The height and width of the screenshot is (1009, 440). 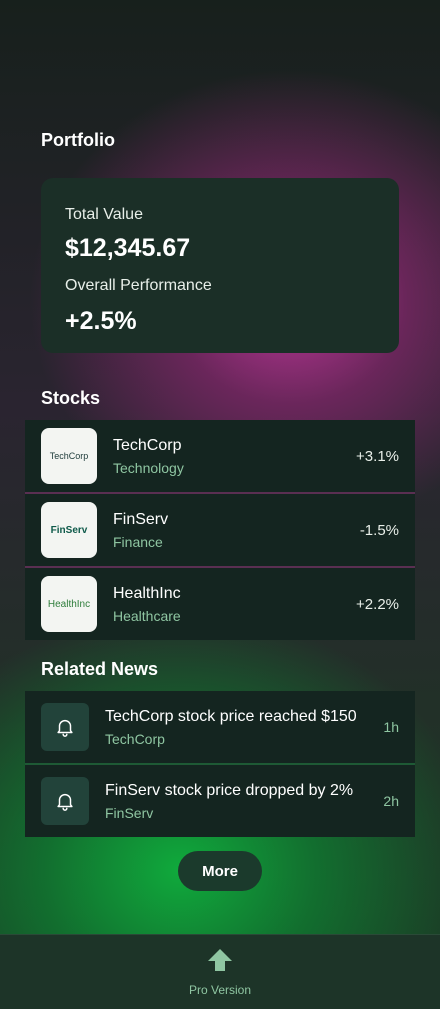 I want to click on more-button: More, so click(x=220, y=871).